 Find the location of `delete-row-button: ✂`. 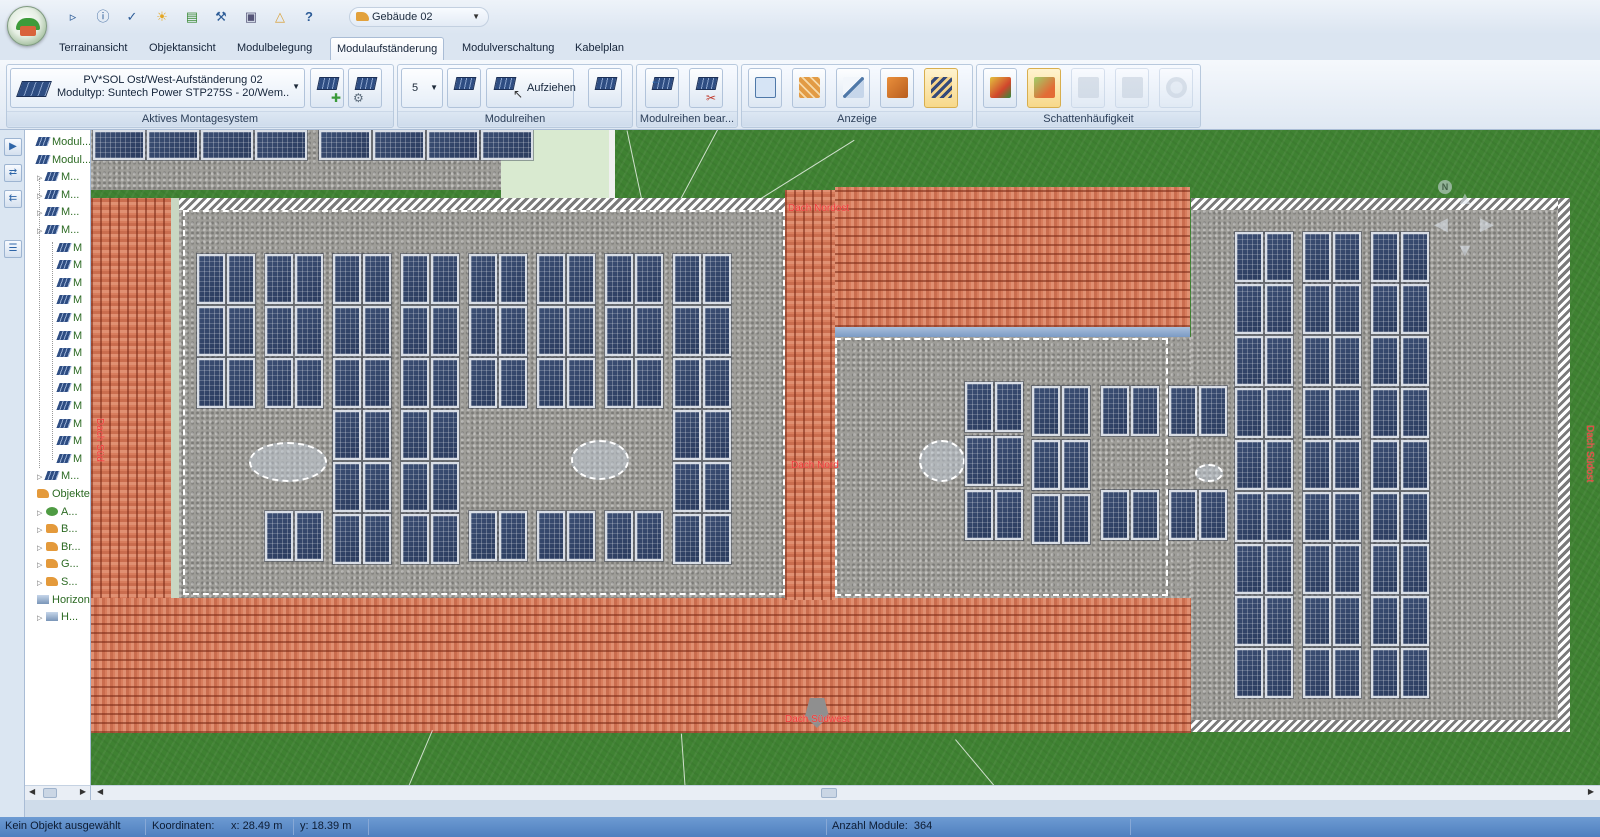

delete-row-button: ✂ is located at coordinates (706, 88).